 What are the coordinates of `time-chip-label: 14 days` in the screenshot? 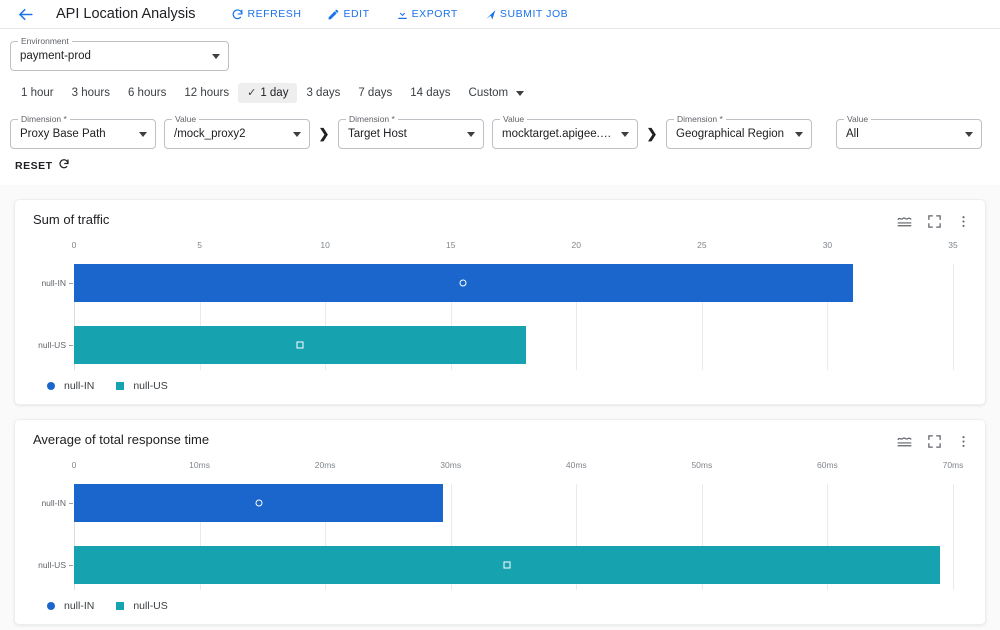 It's located at (430, 93).